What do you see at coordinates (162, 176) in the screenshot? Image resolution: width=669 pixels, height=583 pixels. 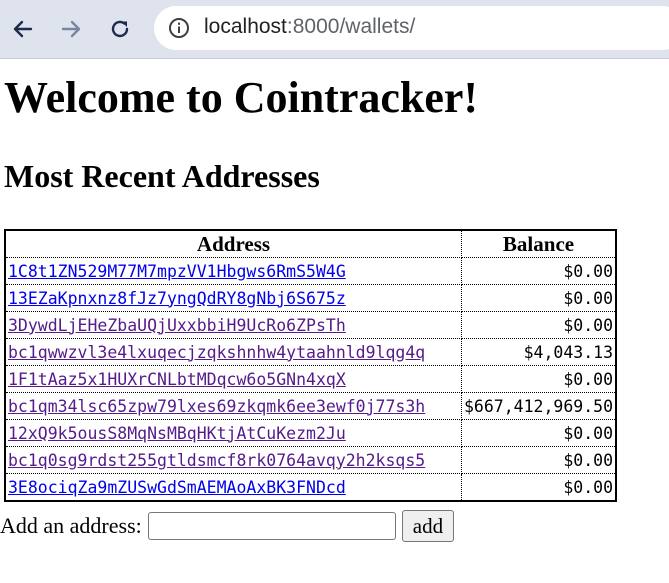 I see `section-heading: Most Recent Addresses` at bounding box center [162, 176].